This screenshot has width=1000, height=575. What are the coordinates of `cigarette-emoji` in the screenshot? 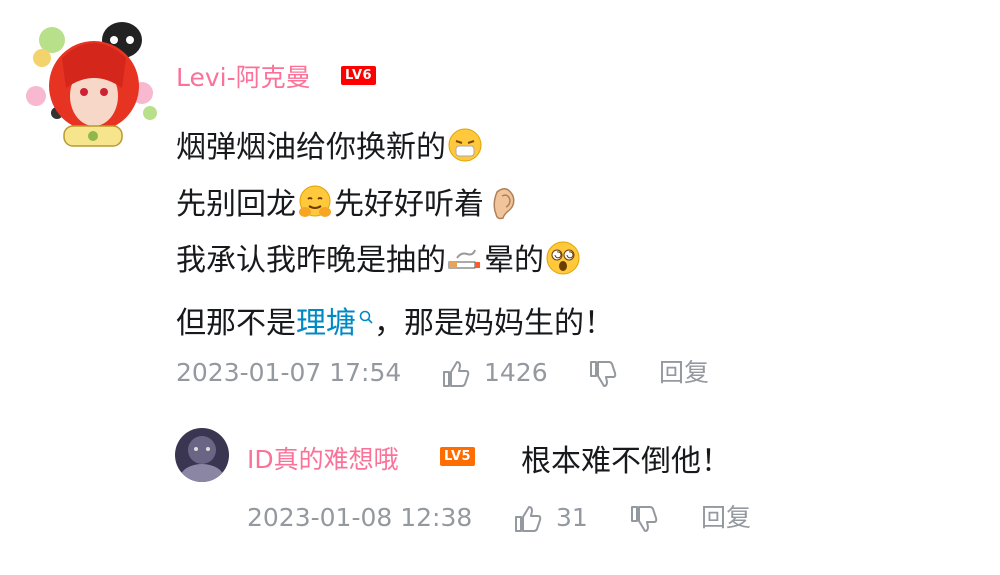 It's located at (465, 258).